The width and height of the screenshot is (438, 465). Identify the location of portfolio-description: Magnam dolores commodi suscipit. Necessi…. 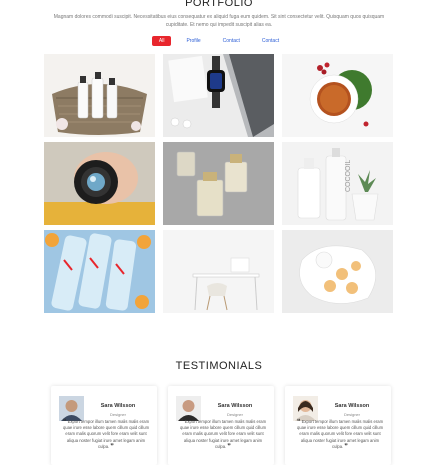
(219, 21).